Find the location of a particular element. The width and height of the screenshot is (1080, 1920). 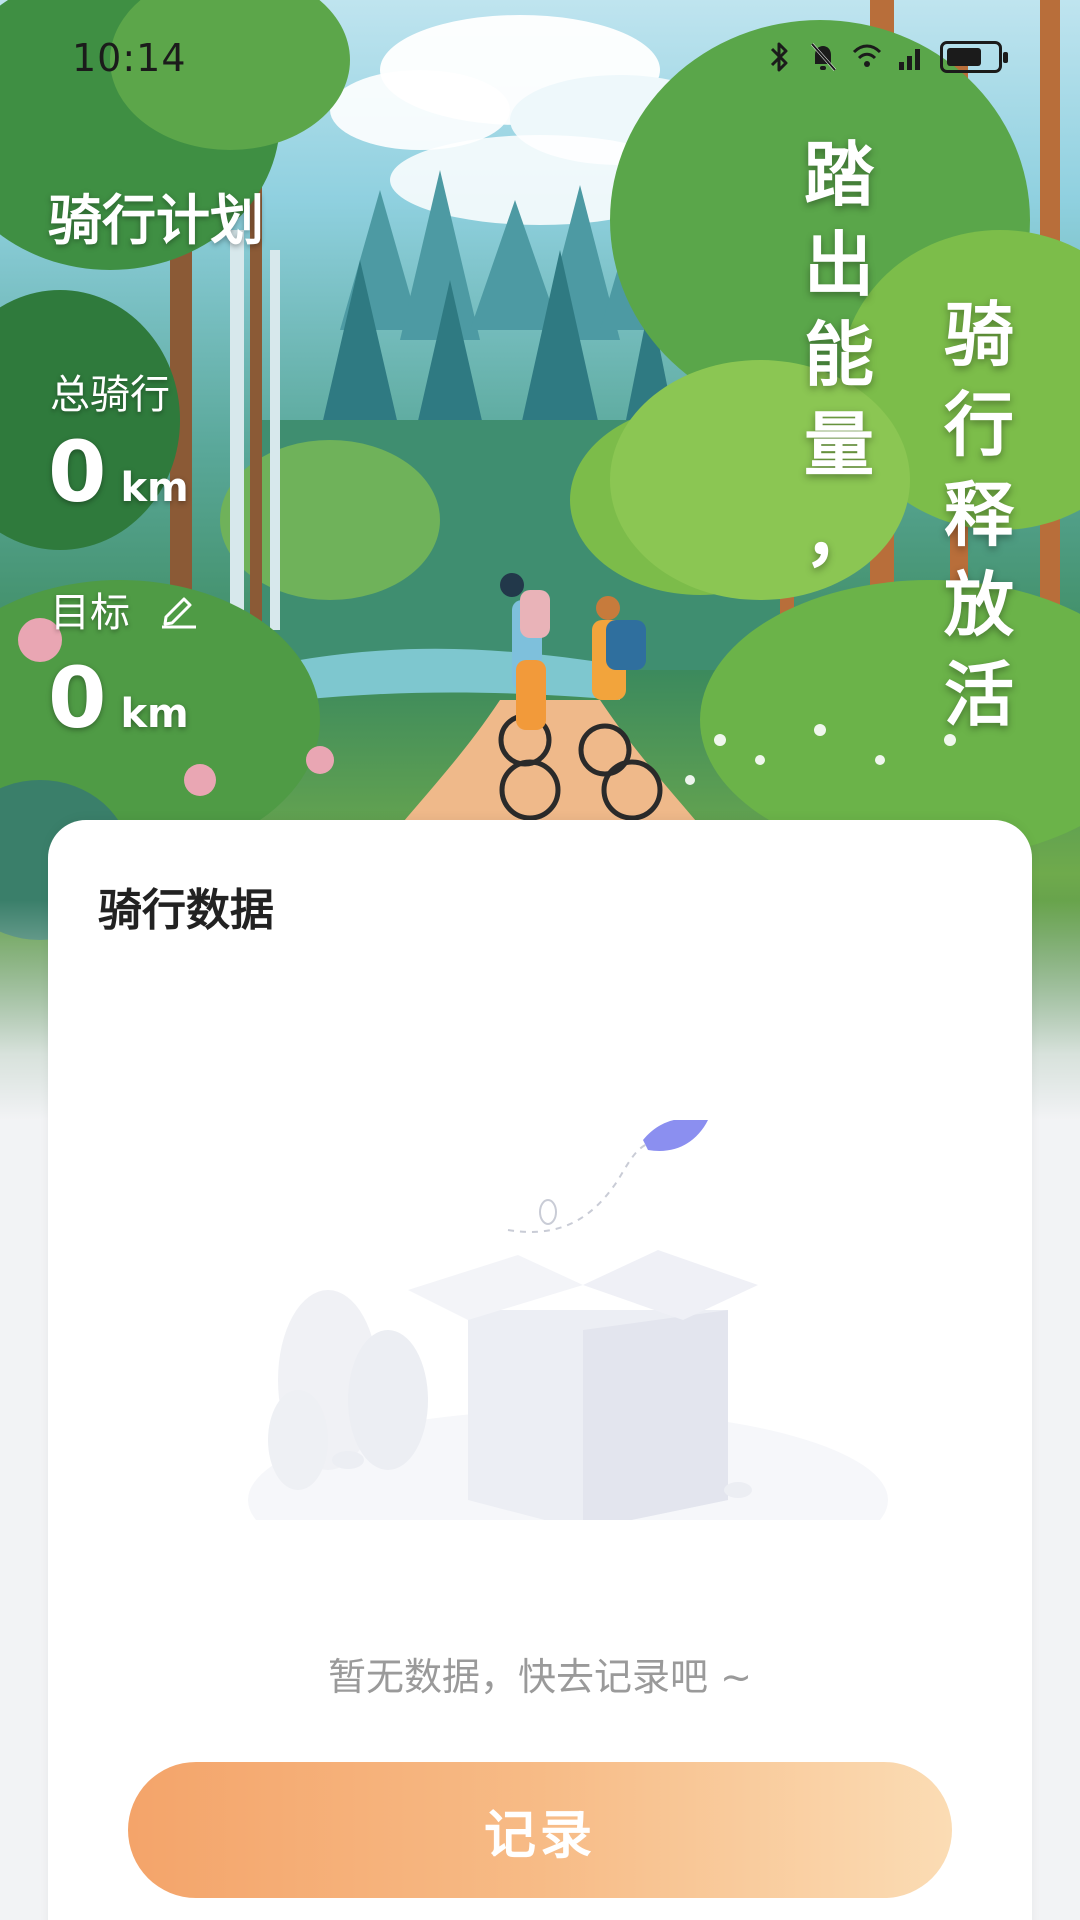

battery-icon is located at coordinates (974, 57).